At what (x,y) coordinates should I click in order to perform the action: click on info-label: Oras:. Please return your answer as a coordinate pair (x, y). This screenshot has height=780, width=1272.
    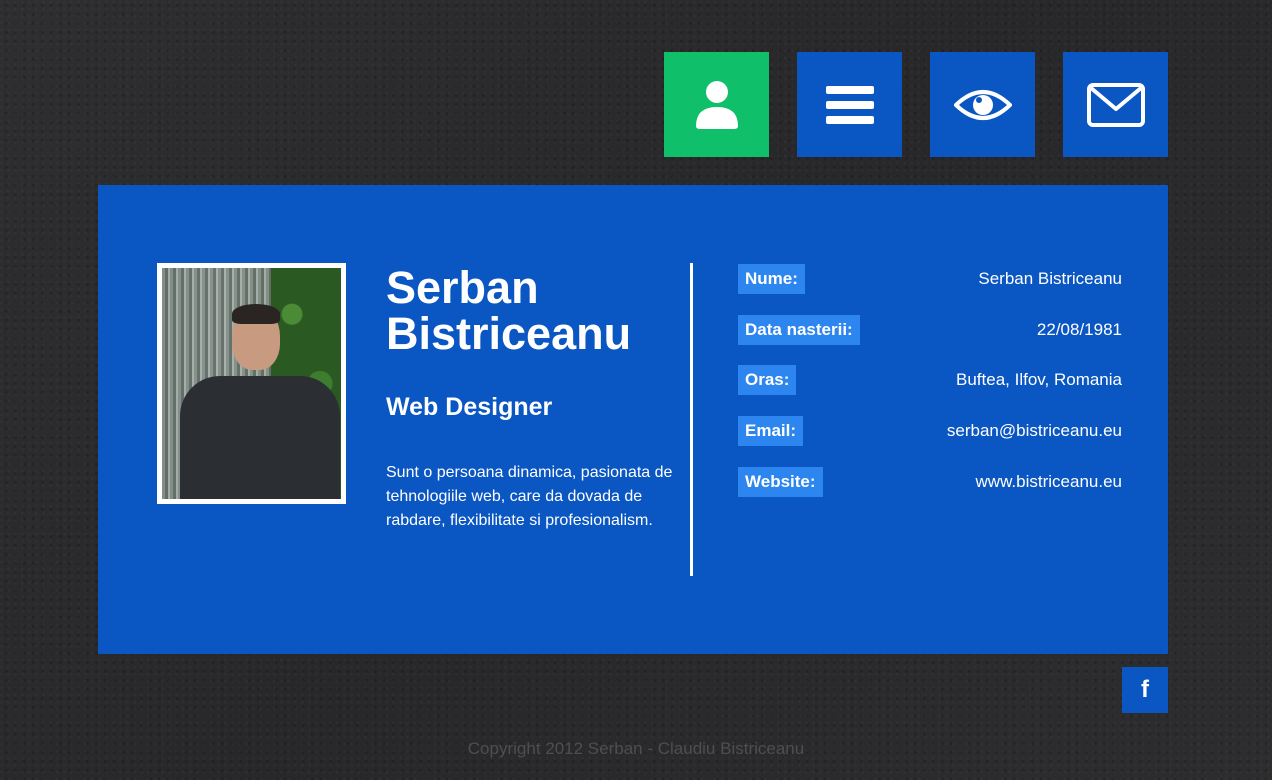
    Looking at the image, I should click on (767, 380).